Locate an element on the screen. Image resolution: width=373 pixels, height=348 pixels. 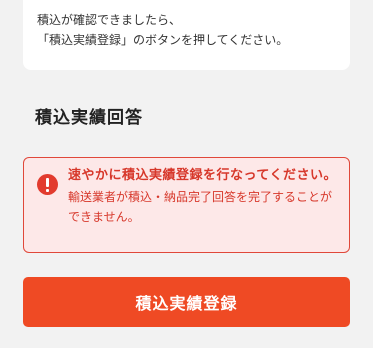
alert-body: 輸送業者が積込・納品完了回答を完了することができません。 is located at coordinates (200, 207).